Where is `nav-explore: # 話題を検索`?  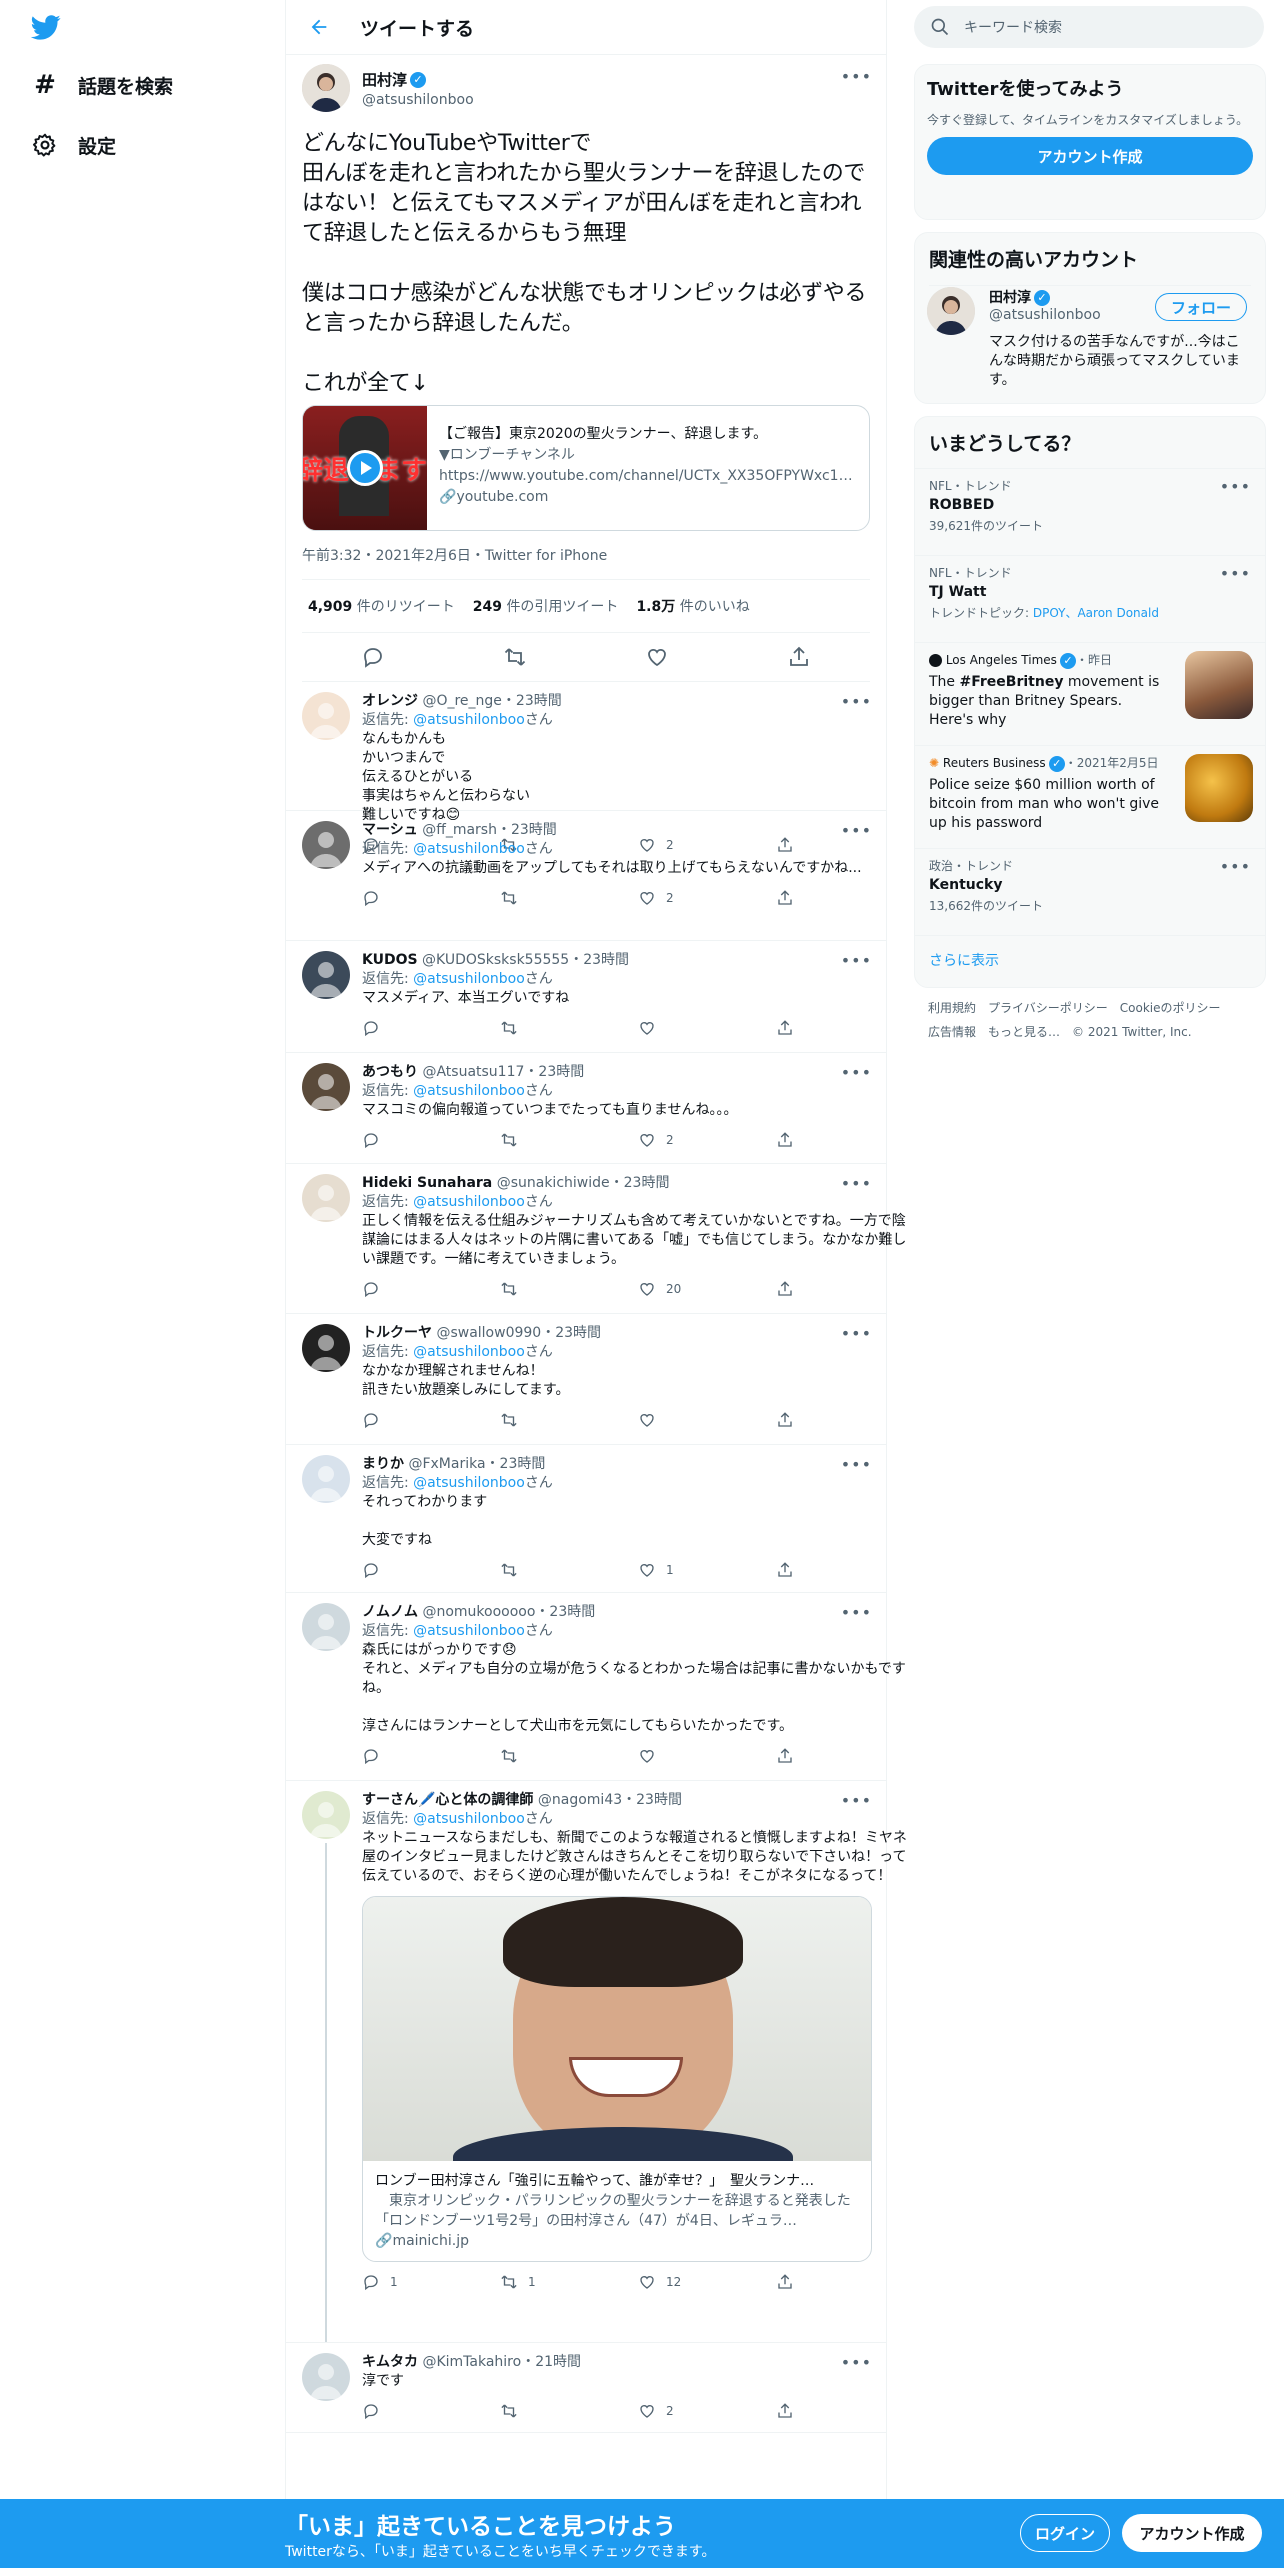 nav-explore: # 話題を検索 is located at coordinates (101, 85).